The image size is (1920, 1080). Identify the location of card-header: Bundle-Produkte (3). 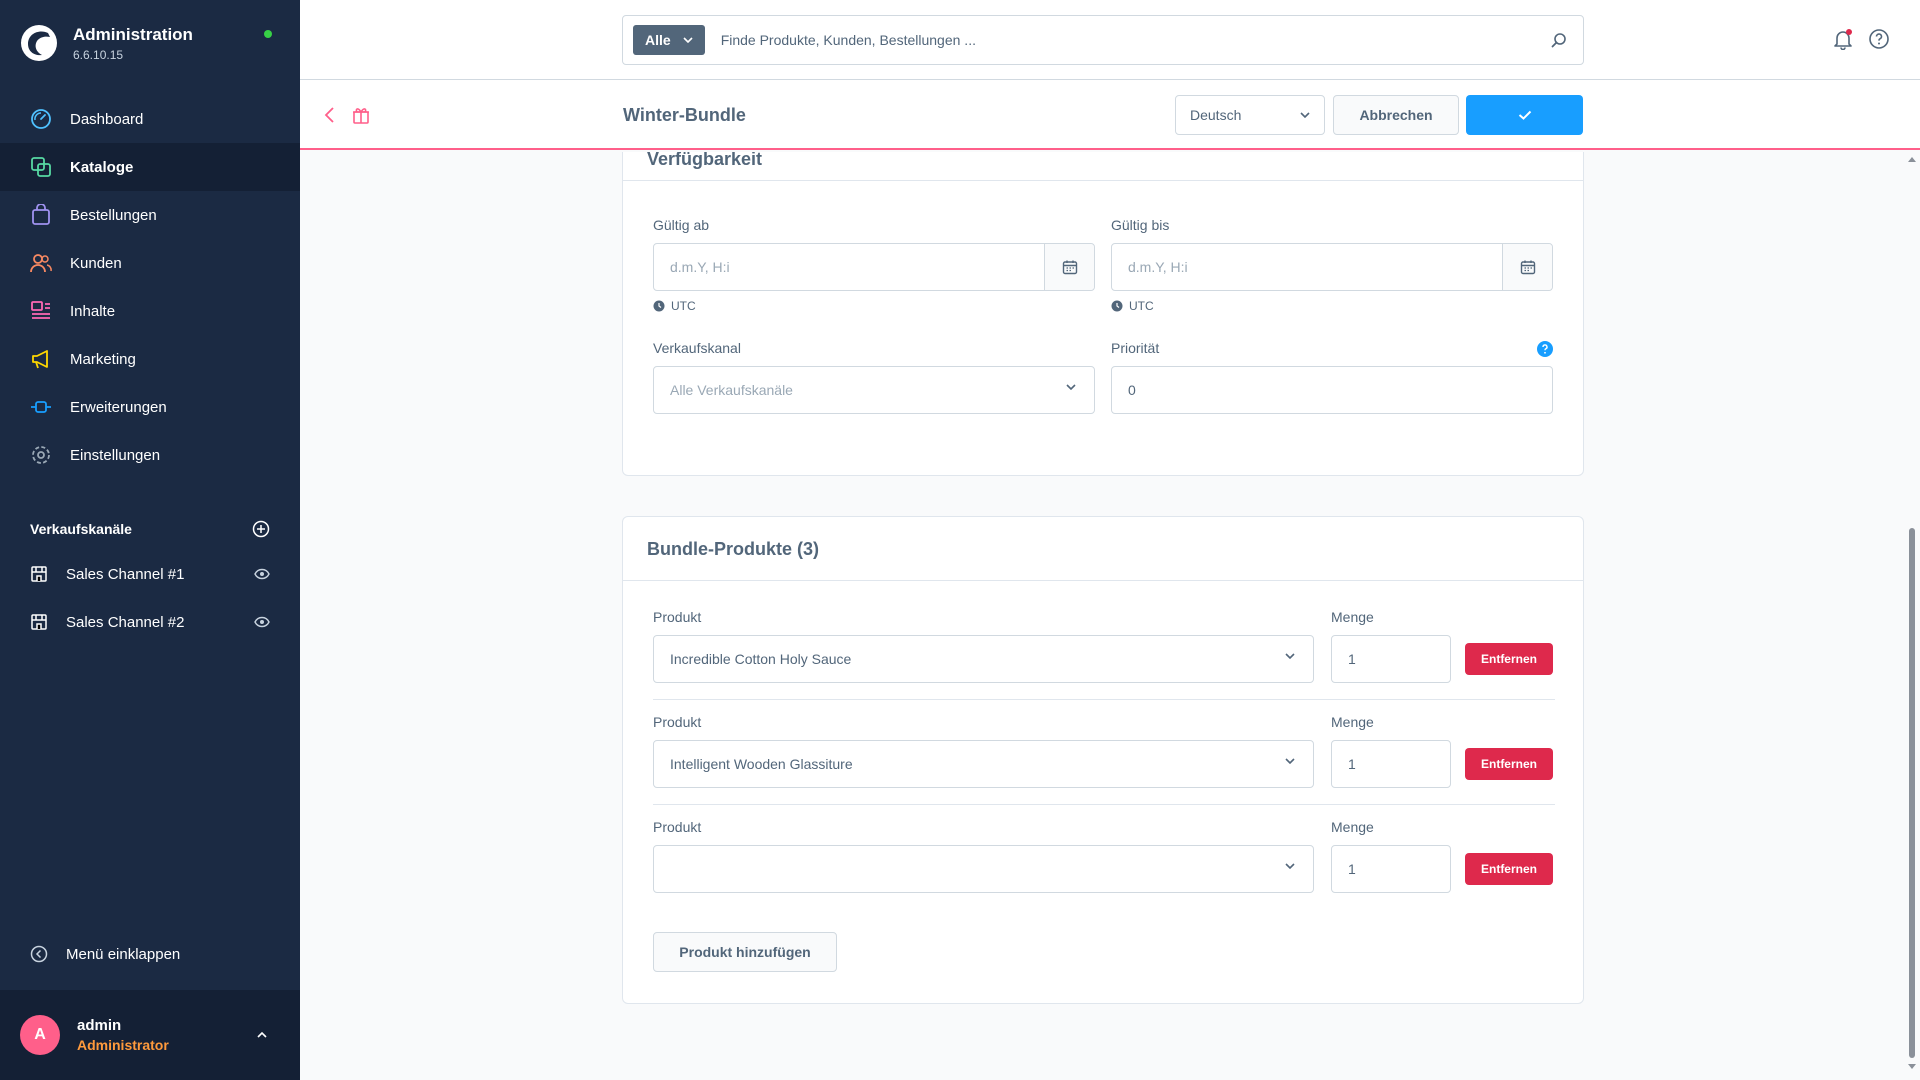
(1103, 549).